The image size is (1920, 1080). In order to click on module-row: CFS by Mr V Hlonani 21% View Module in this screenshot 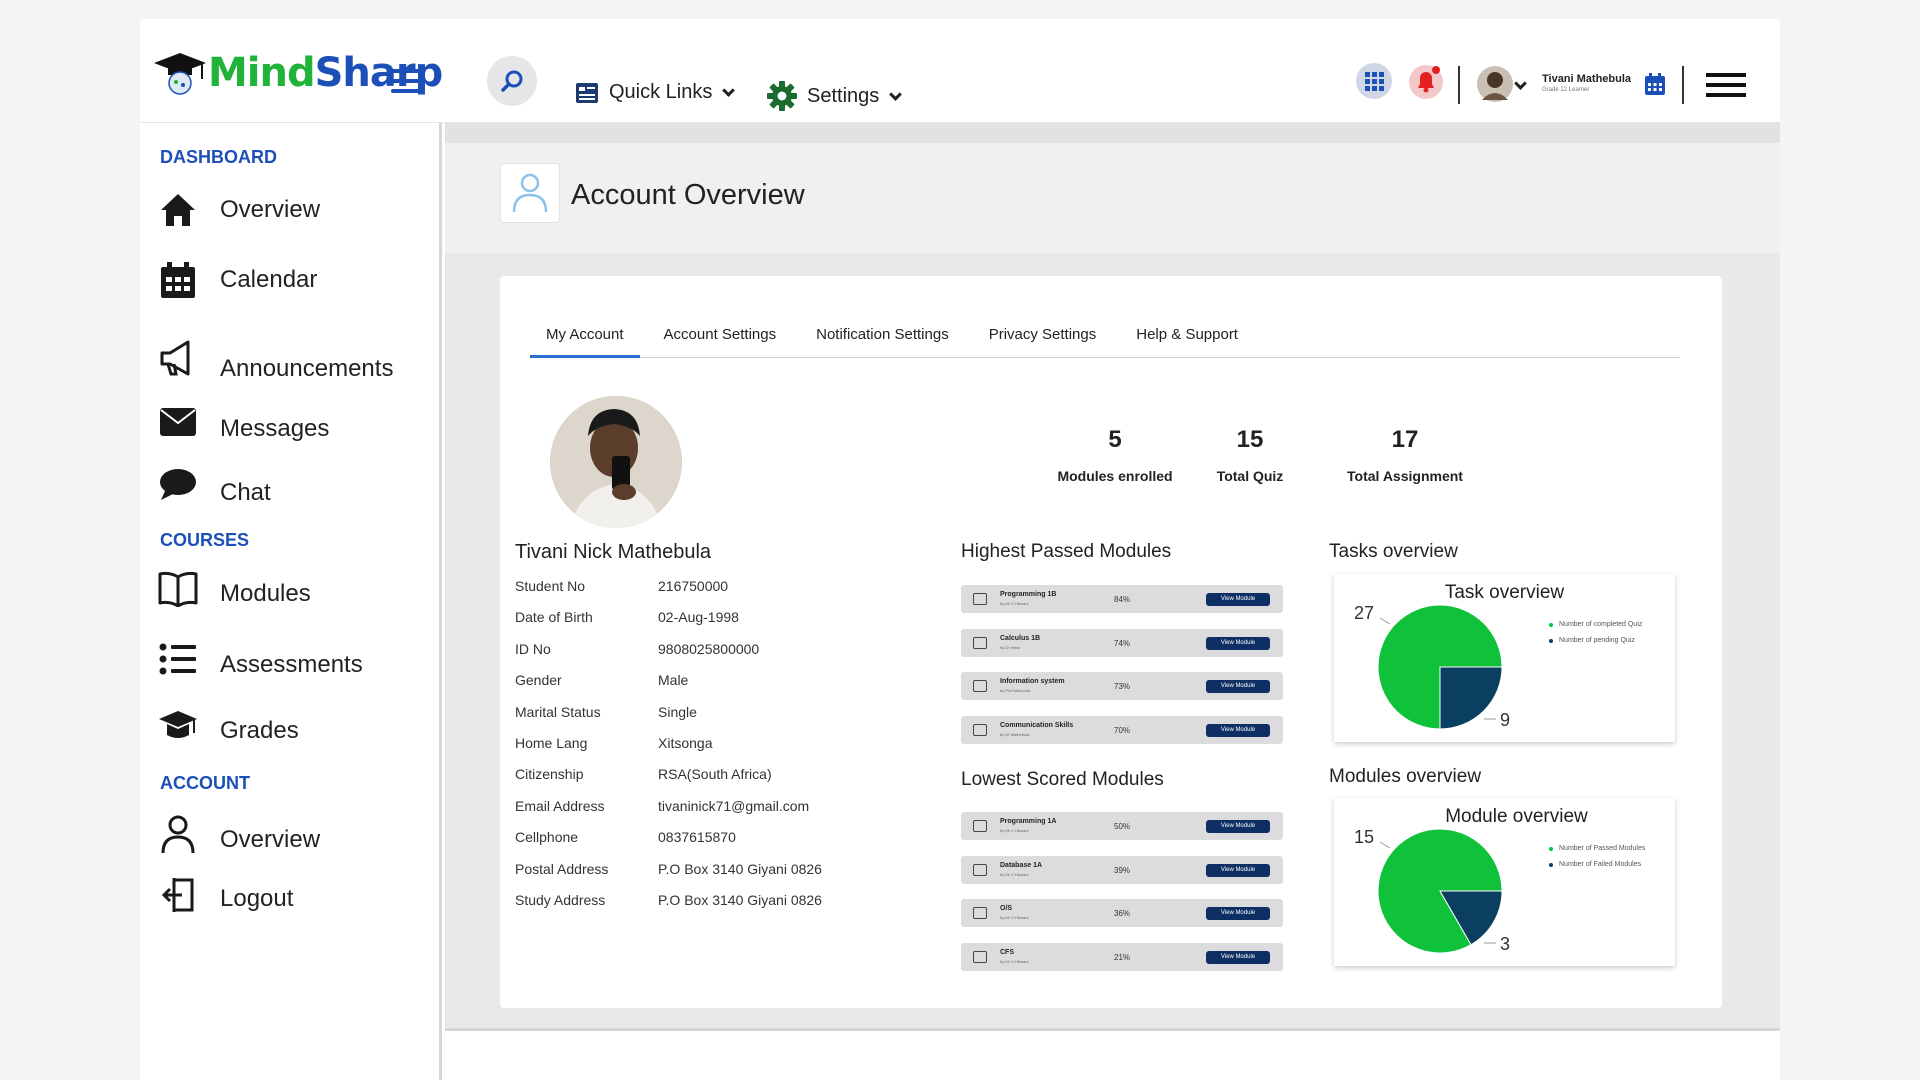, I will do `click(1122, 956)`.